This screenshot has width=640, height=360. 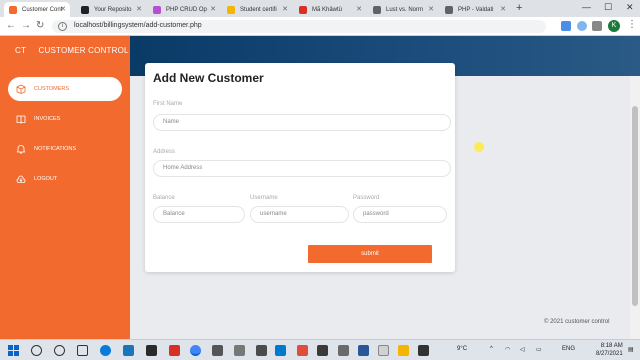 I want to click on logout-icon, so click(x=21, y=179).